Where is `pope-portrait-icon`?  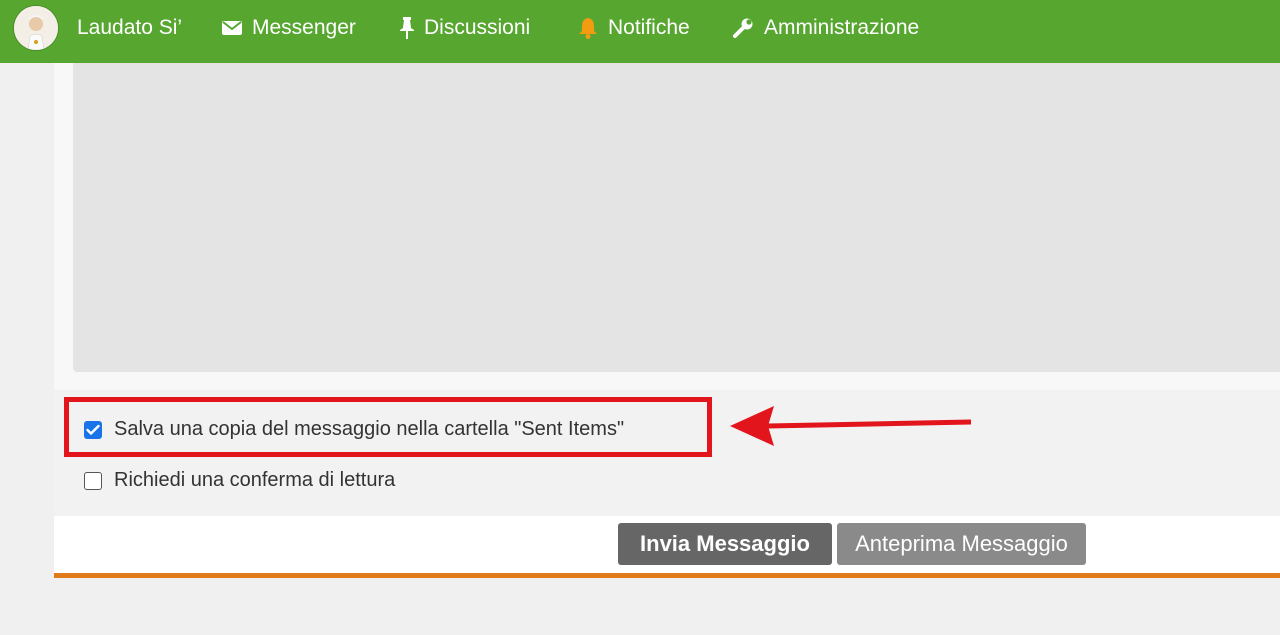
pope-portrait-icon is located at coordinates (36, 28).